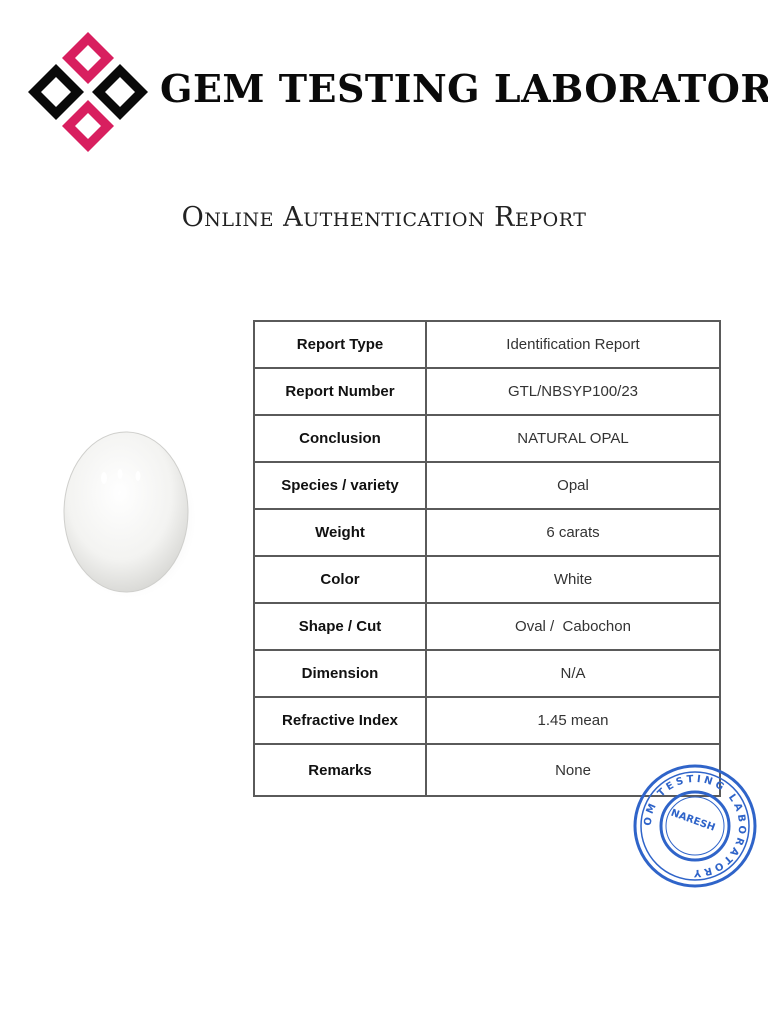 This screenshot has width=768, height=1024. I want to click on row-label: Remarks, so click(340, 770).